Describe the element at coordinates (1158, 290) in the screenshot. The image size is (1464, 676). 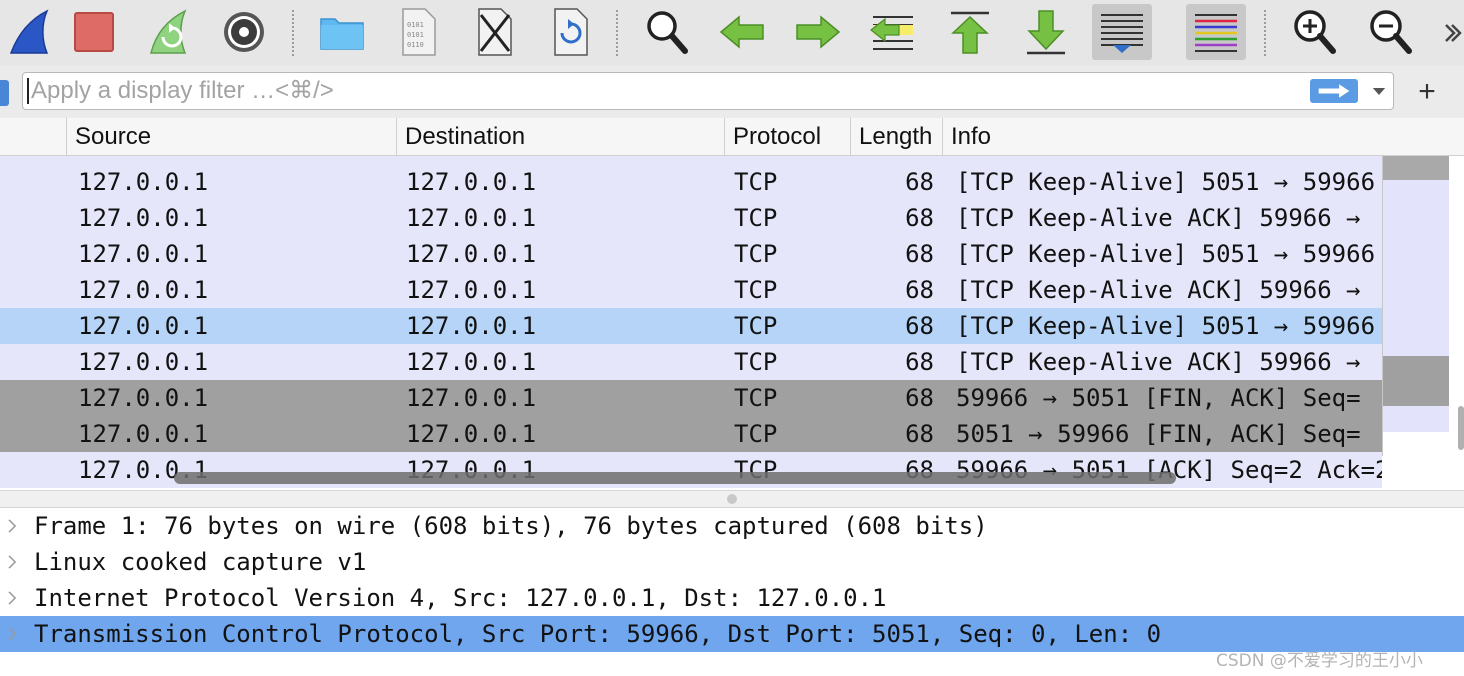
I see `cell-info: [TCP Keep-Alive ACK] 59966 →` at that location.